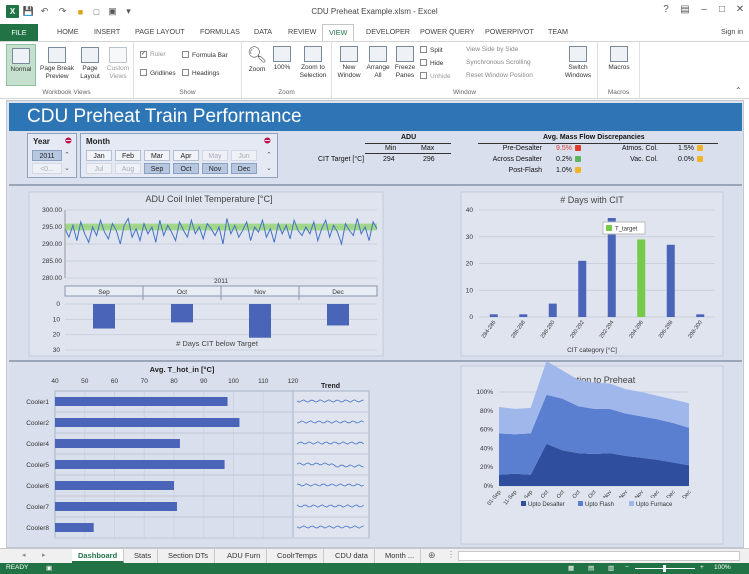 This screenshot has height=574, width=749. Describe the element at coordinates (205, 55) in the screenshot. I see `formula-bar-checkbox: Formula Bar` at that location.